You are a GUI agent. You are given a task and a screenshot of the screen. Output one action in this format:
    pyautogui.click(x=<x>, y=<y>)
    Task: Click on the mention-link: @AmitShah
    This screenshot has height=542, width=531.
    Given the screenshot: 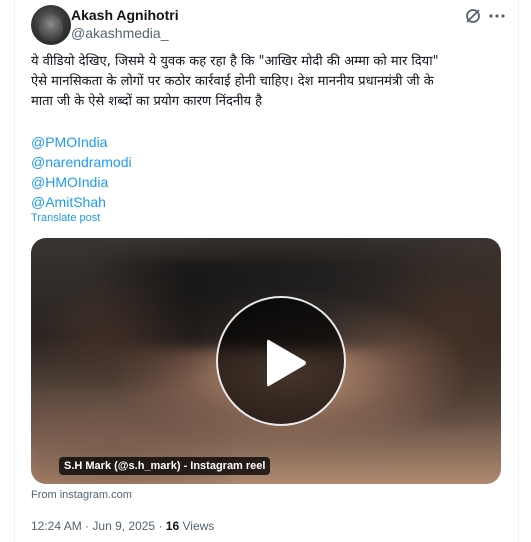 What is the action you would take?
    pyautogui.click(x=81, y=202)
    